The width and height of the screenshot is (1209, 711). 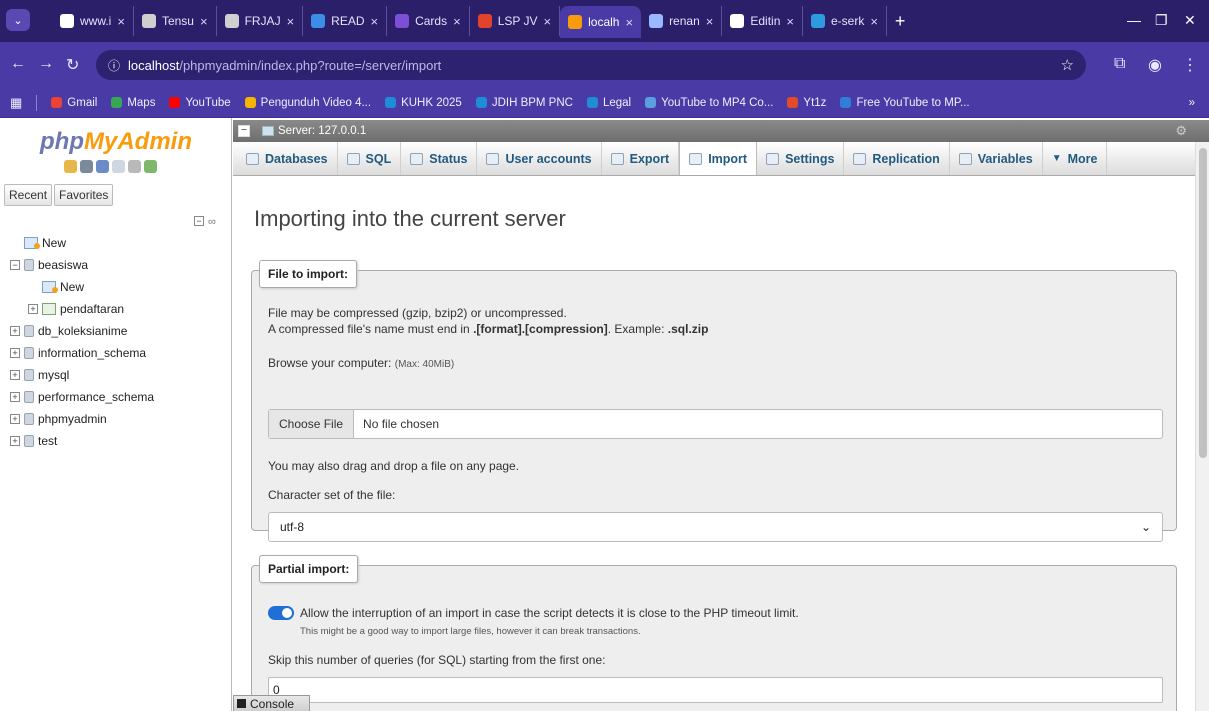 What do you see at coordinates (715, 424) in the screenshot?
I see `file-input: Choose File No file chosen` at bounding box center [715, 424].